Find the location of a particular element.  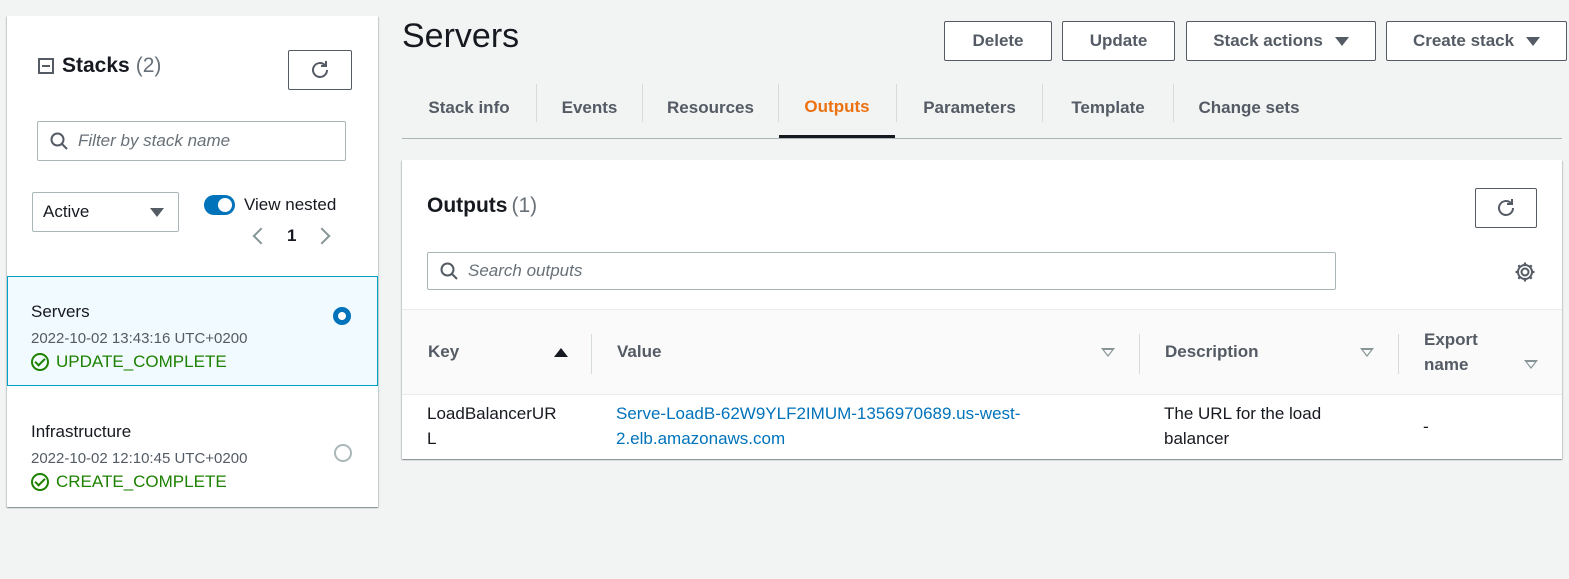

column-value-label: Value is located at coordinates (639, 351).